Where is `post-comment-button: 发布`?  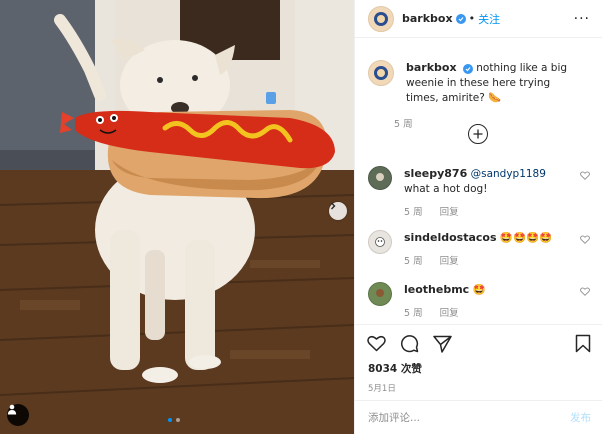
post-comment-button: 发布 is located at coordinates (580, 417).